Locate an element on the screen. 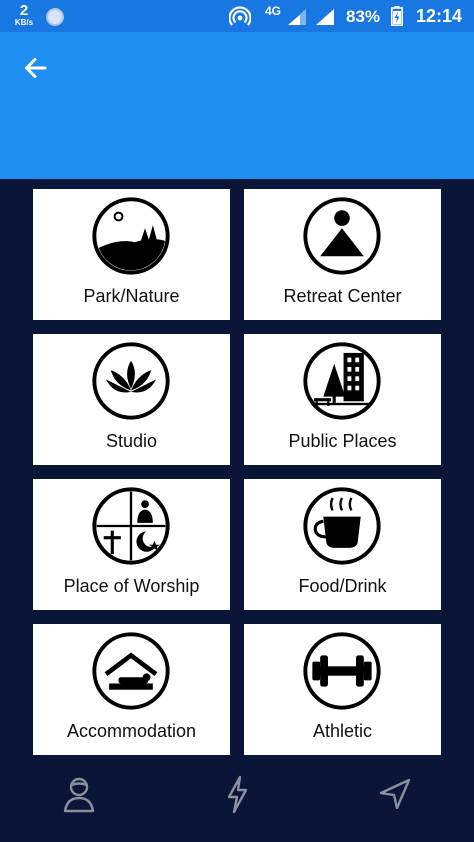 This screenshot has width=474, height=842. user-icon is located at coordinates (79, 795).